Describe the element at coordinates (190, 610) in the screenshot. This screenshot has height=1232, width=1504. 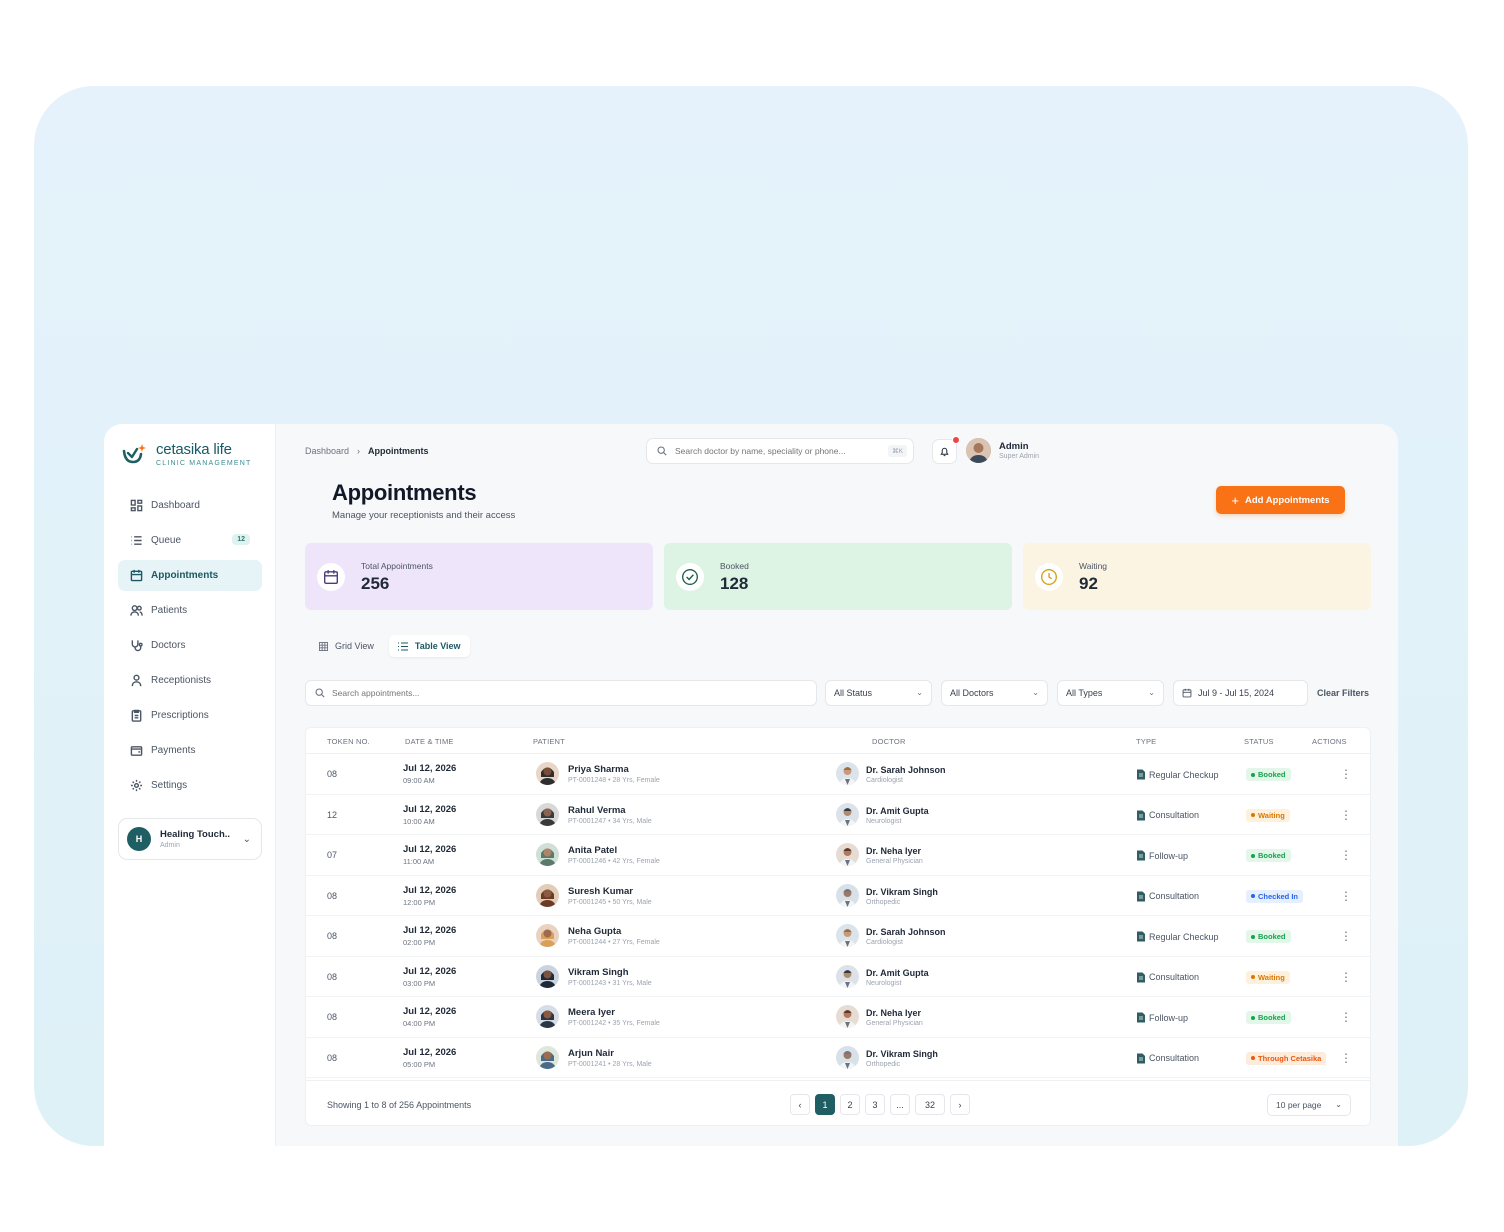
I see `sidebar-item-patients: Patients` at that location.